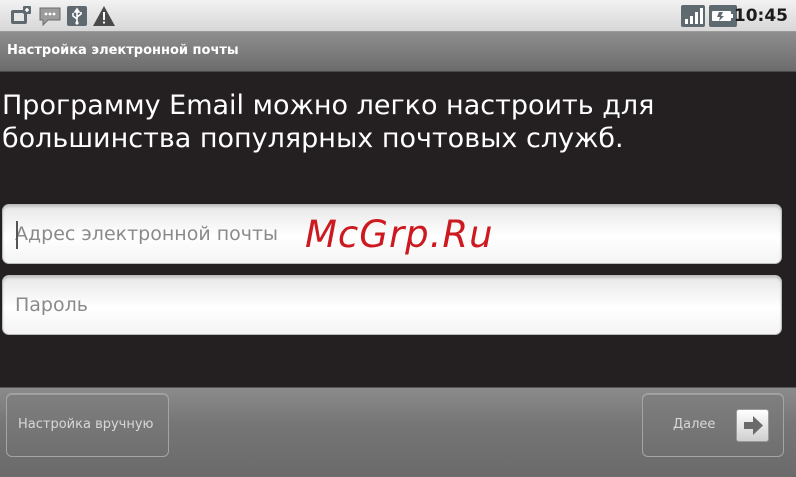  I want to click on password-field, so click(390, 305).